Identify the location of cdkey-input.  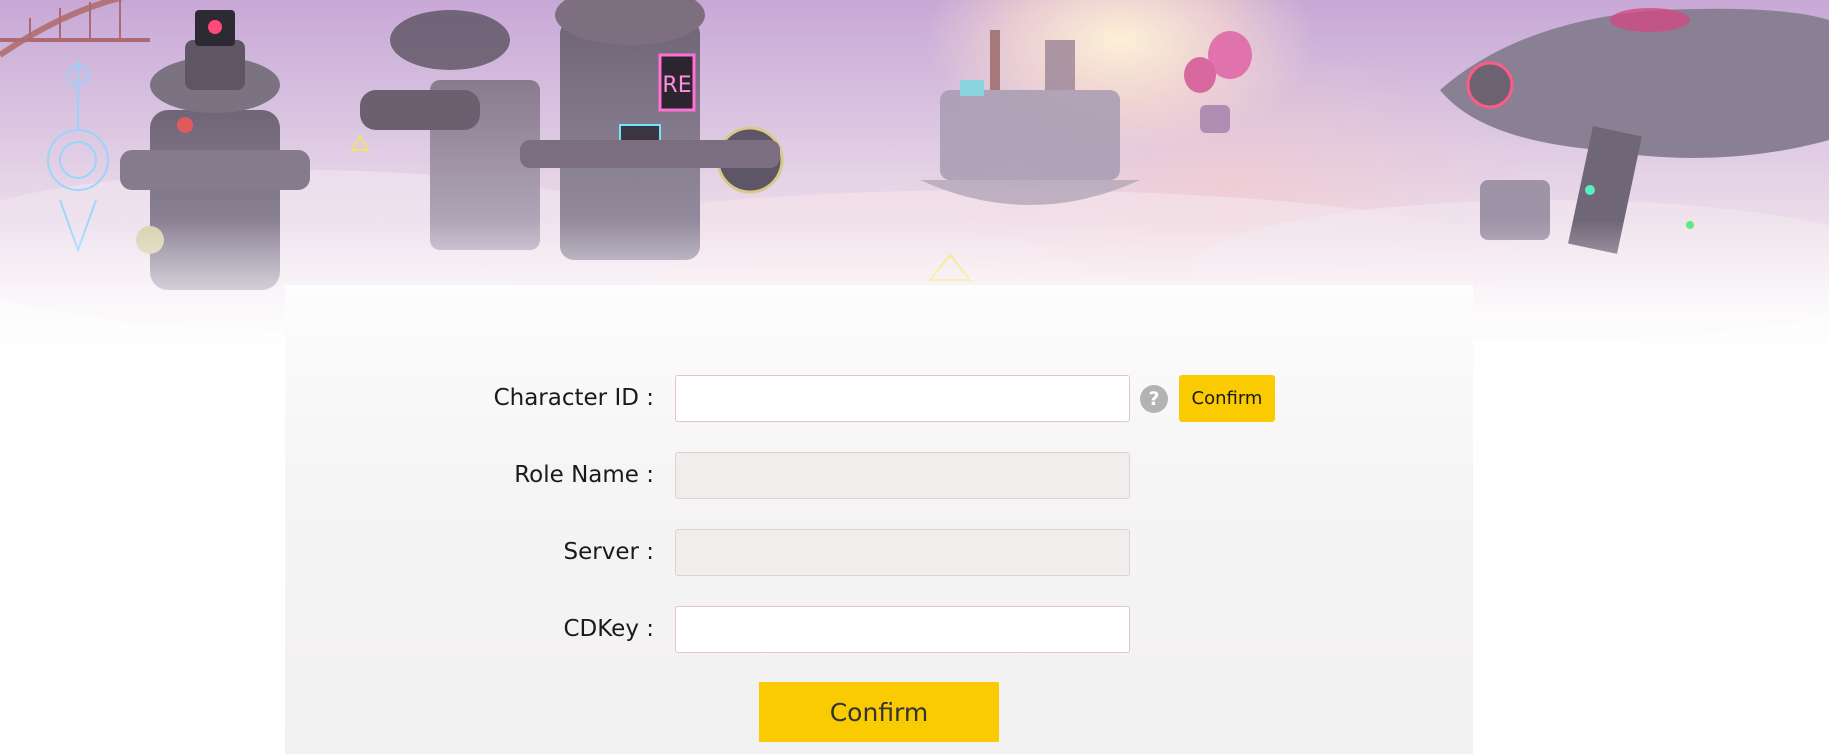
(902, 629).